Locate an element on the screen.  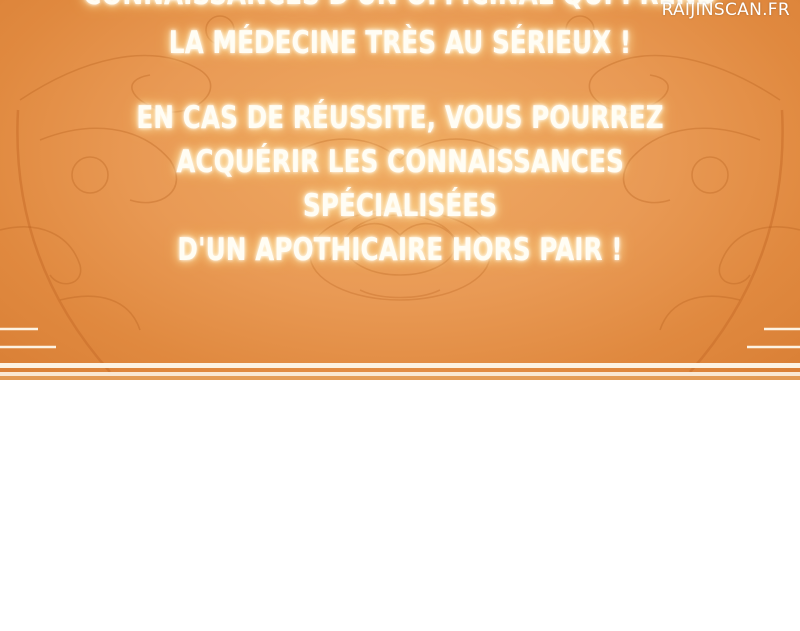
text-line: CONNAISSANCES D'UN OFFICINAL QUI PREND is located at coordinates (400, 8).